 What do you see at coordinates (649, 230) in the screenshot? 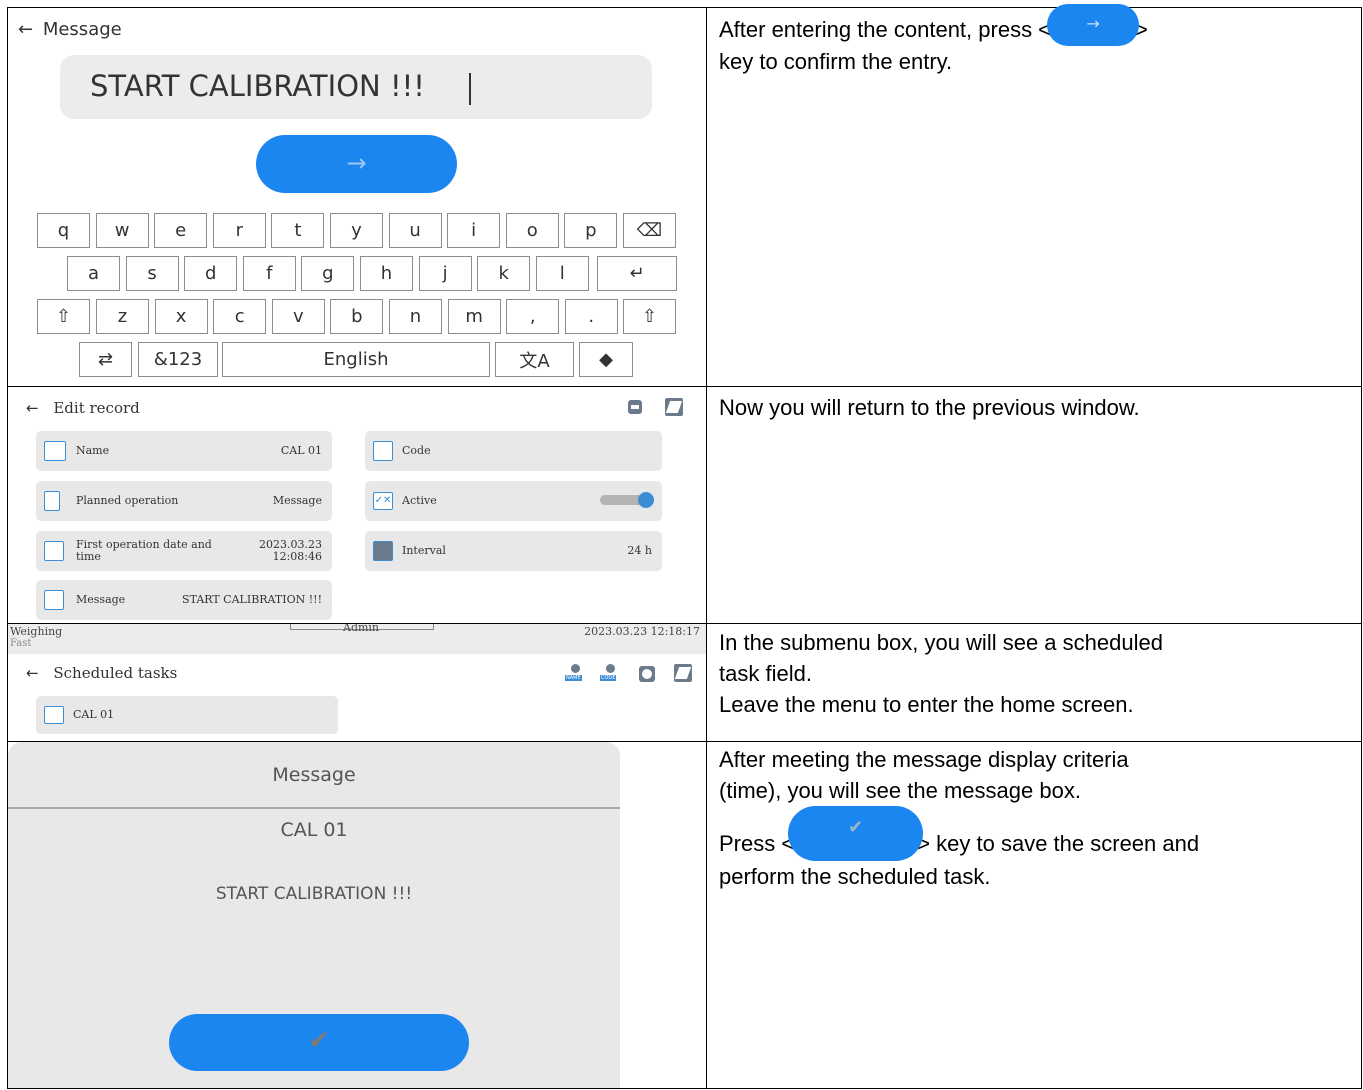
I see `backspace-key: ⌫` at bounding box center [649, 230].